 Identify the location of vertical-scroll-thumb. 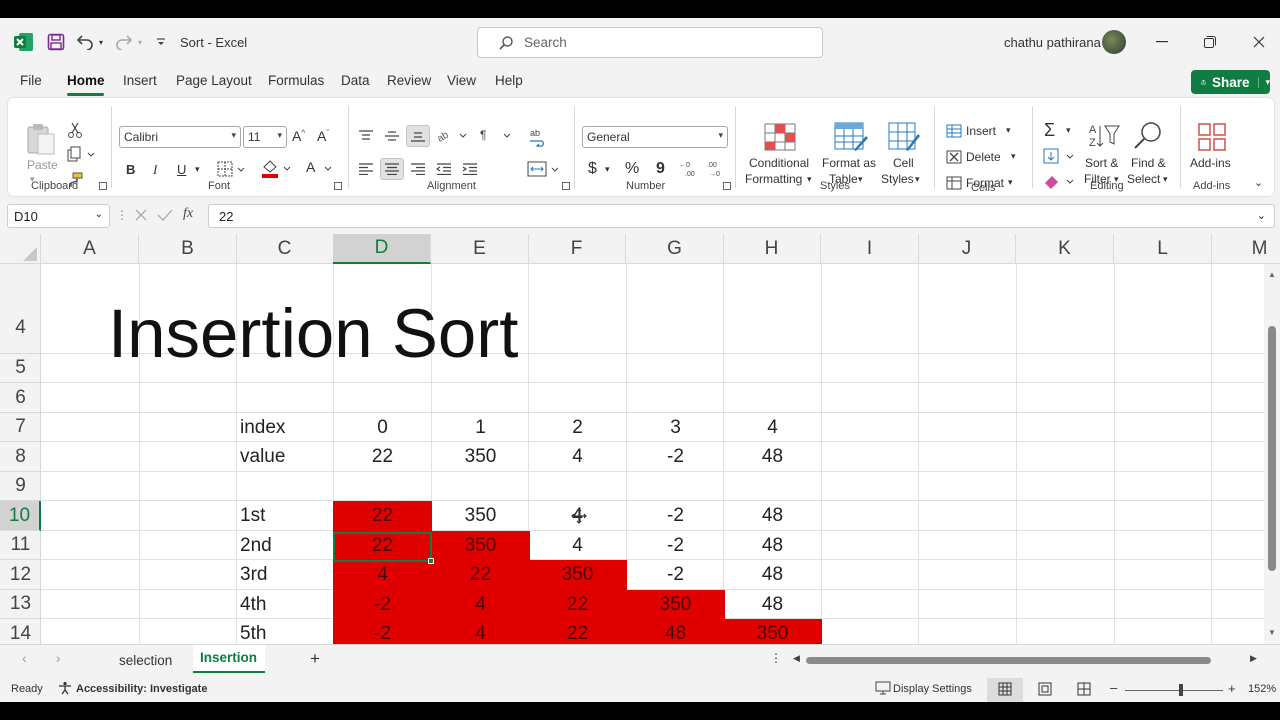
(1272, 448).